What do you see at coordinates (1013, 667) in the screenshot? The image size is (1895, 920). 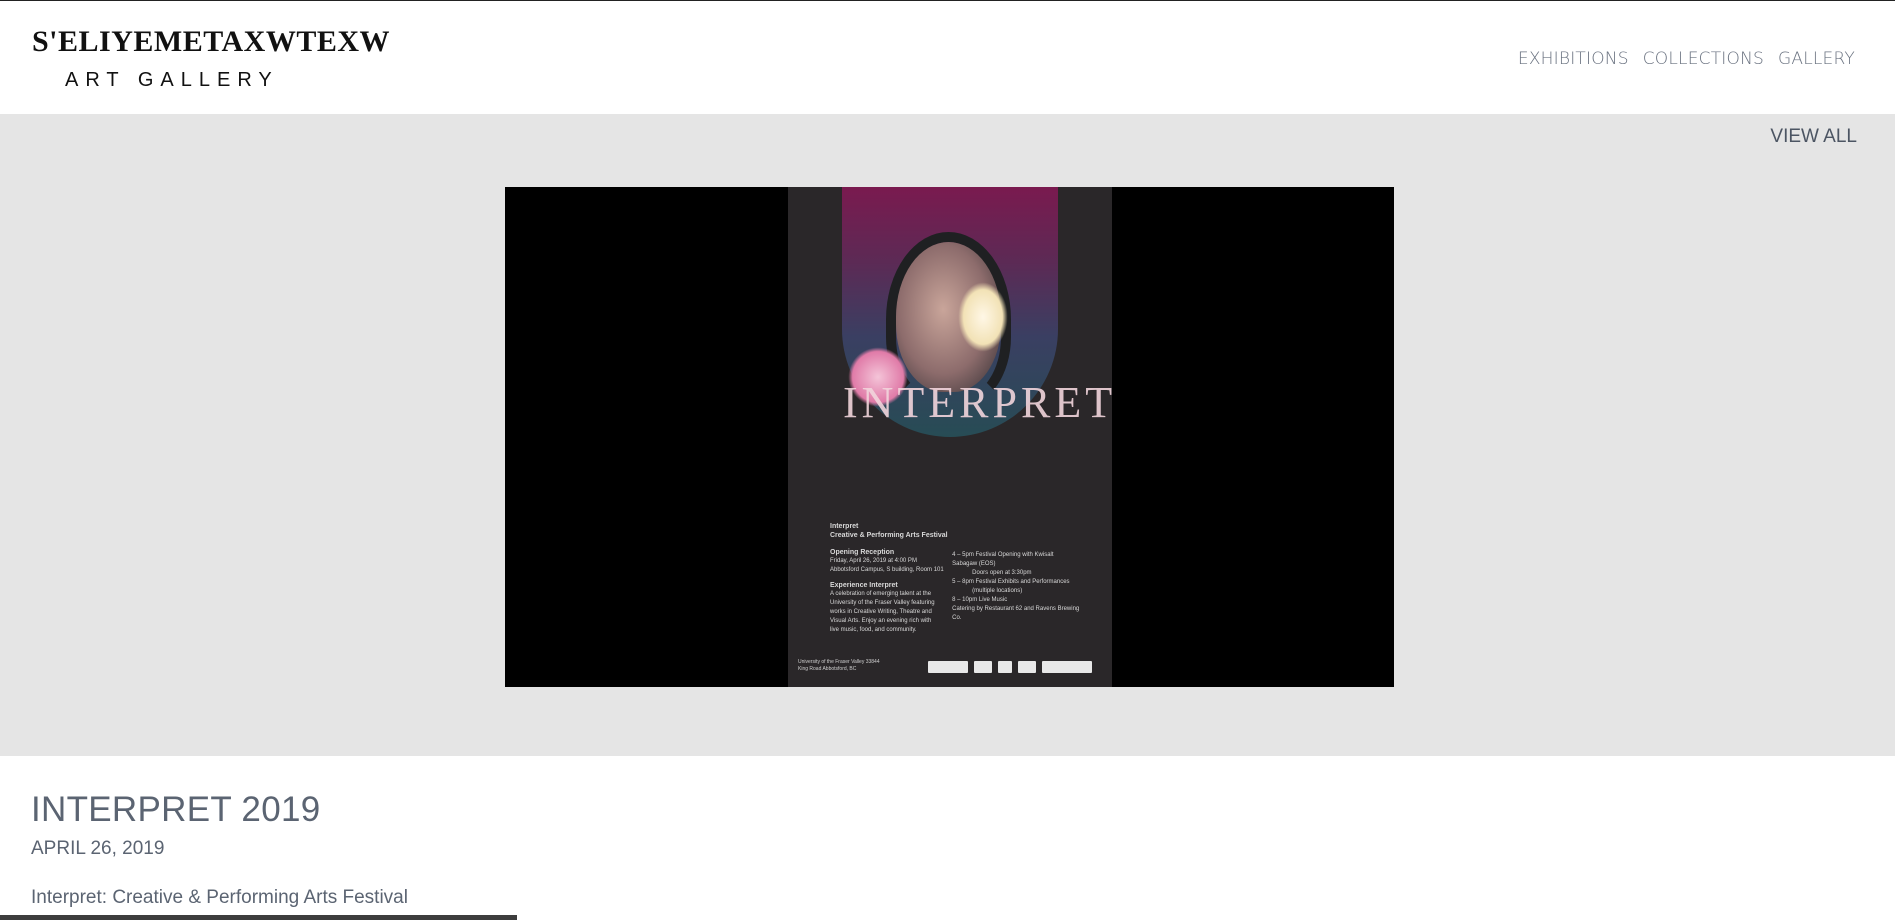 I see `sponsor-logos` at bounding box center [1013, 667].